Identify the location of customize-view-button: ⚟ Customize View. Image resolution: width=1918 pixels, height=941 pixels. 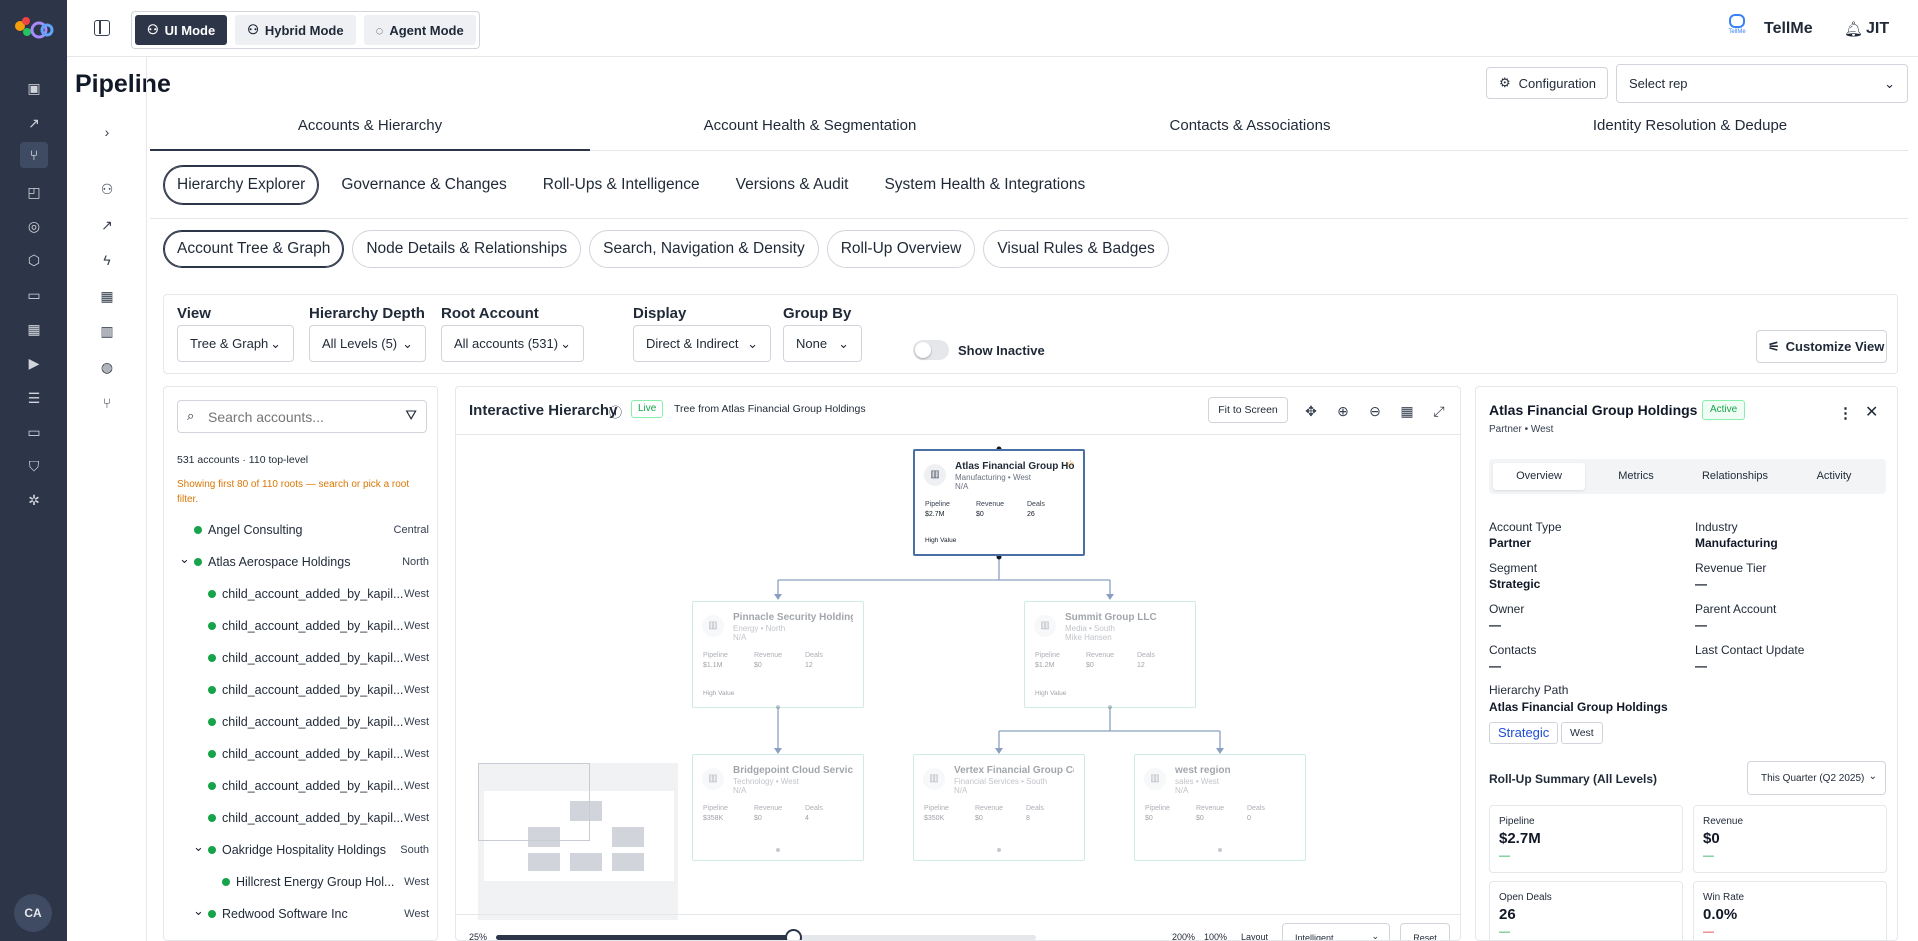
(1821, 346).